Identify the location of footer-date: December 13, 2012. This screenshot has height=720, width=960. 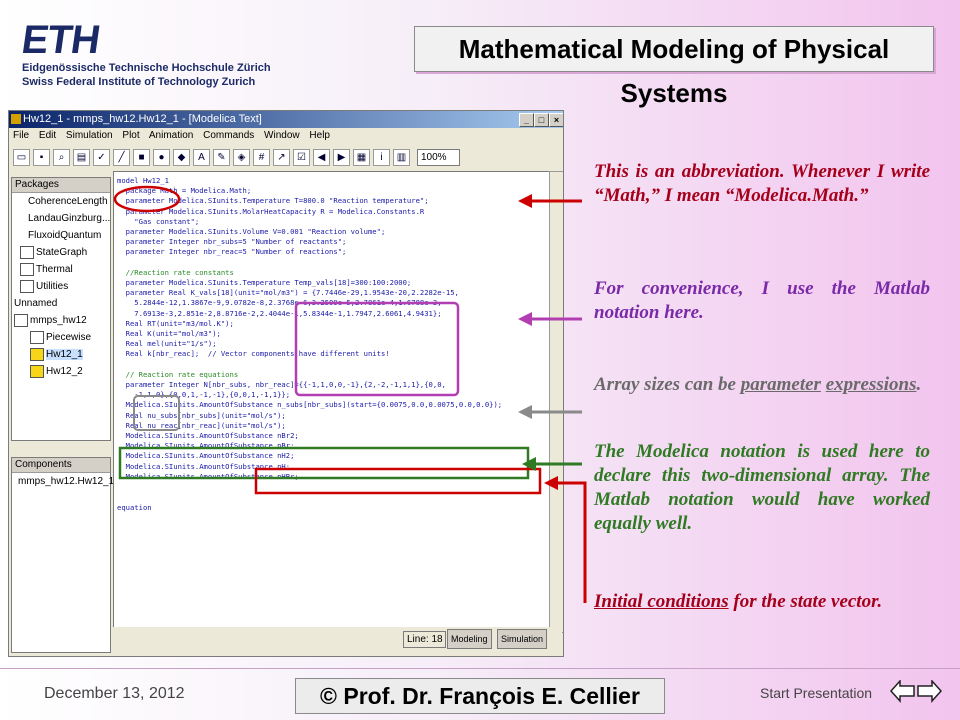
(114, 693).